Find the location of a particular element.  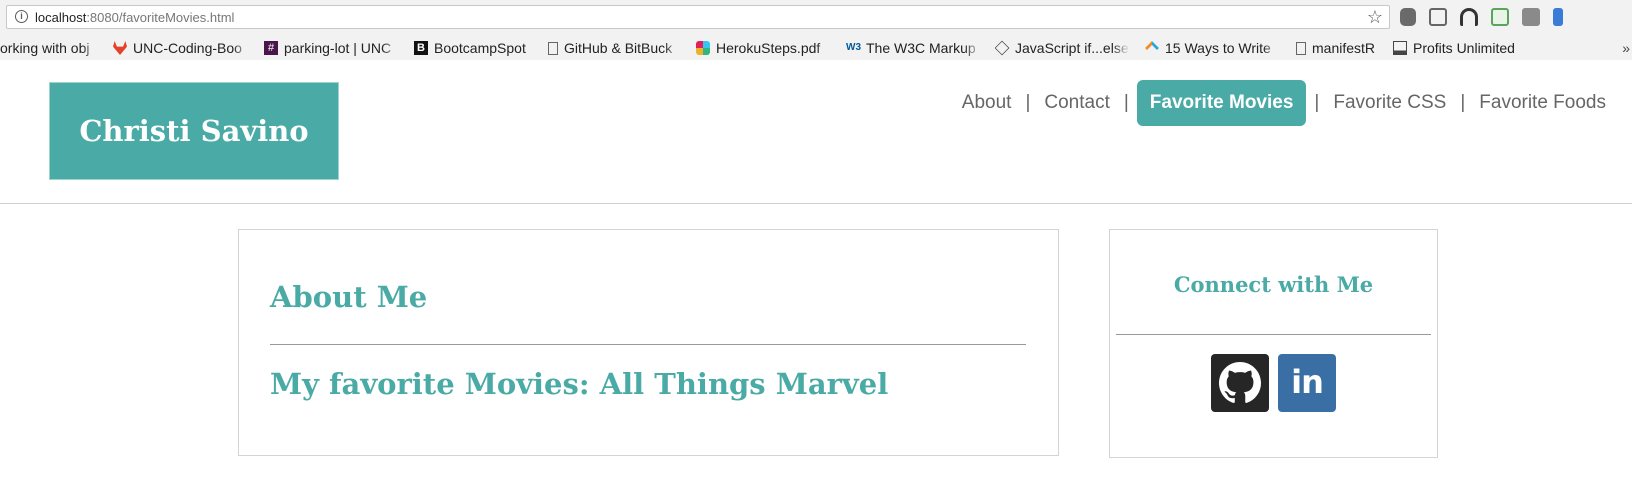

movies-title: My favorite Movies: All Things Marvel is located at coordinates (579, 384).